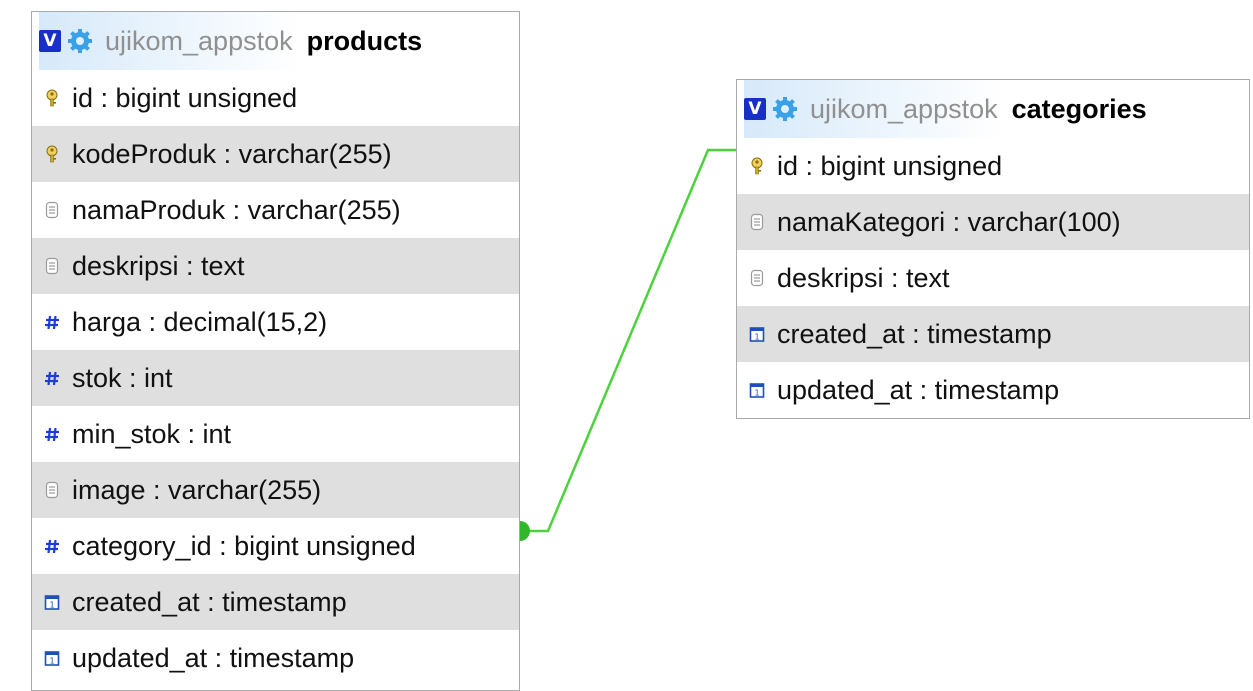  I want to click on relation-line, so click(632, 340).